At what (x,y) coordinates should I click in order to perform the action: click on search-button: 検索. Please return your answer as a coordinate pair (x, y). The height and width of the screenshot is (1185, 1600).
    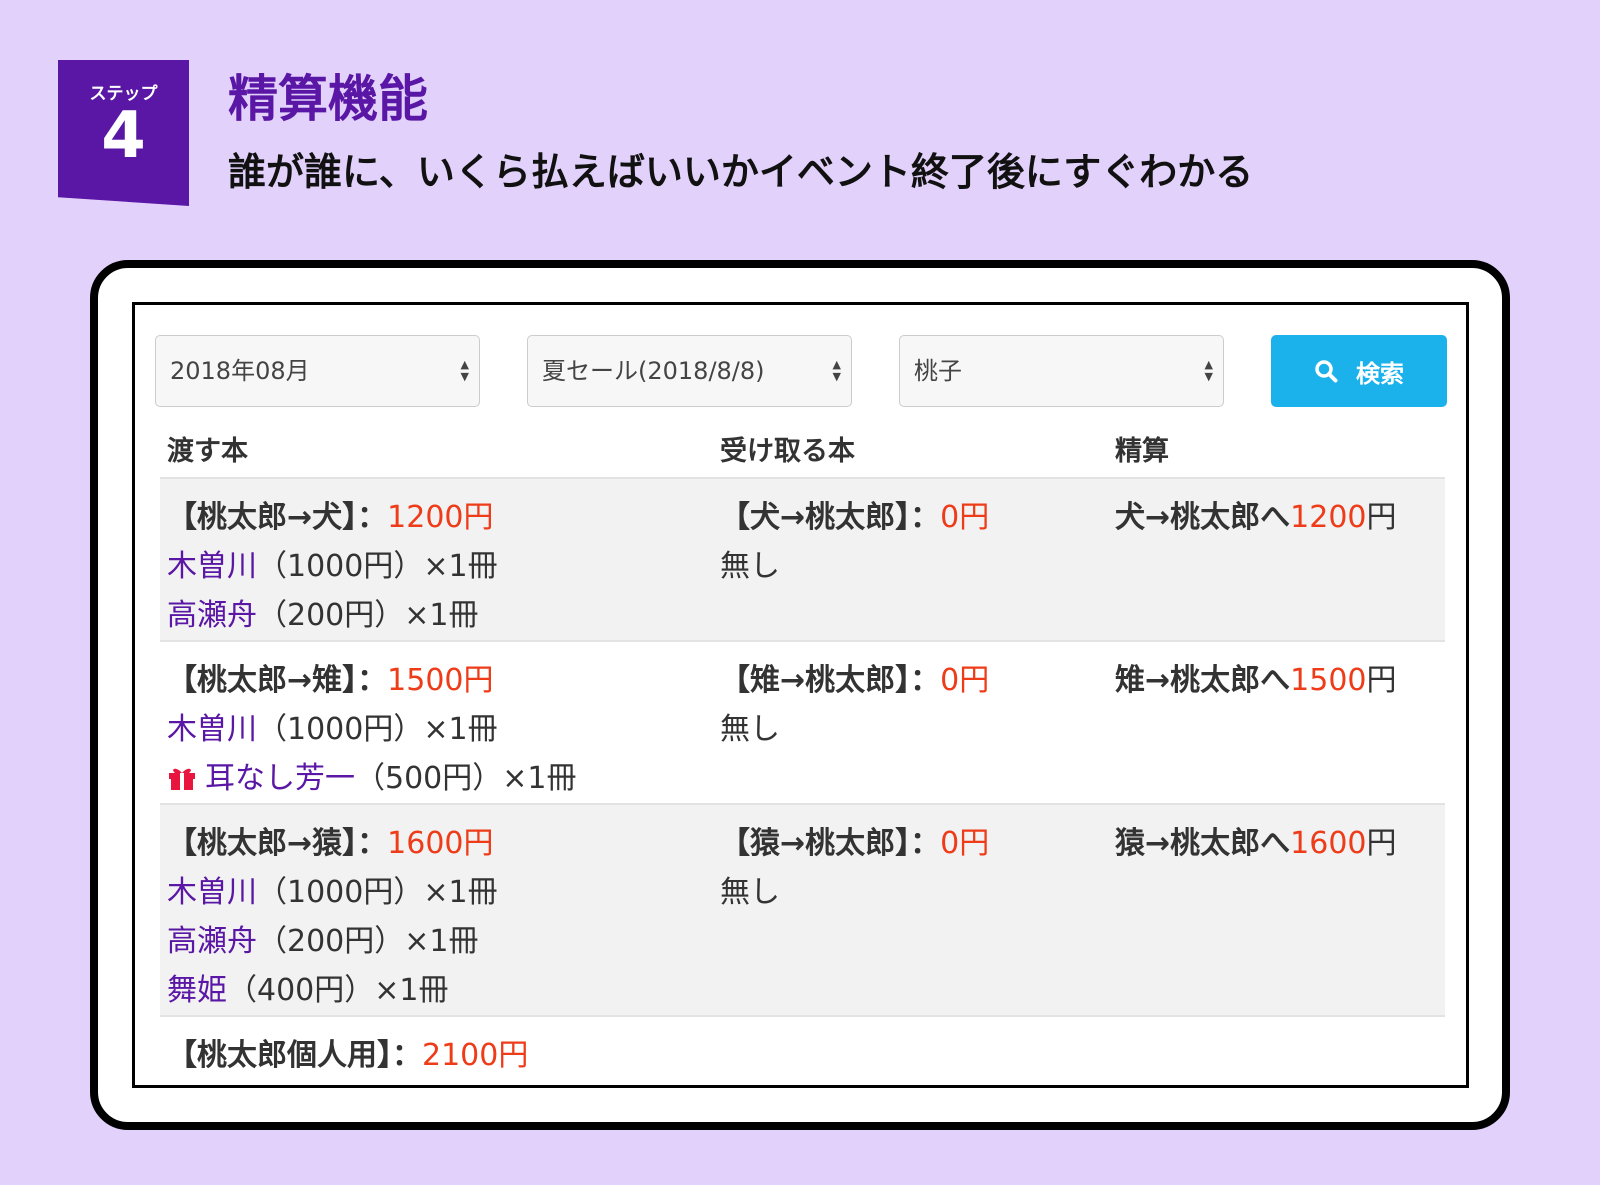
    Looking at the image, I should click on (1359, 371).